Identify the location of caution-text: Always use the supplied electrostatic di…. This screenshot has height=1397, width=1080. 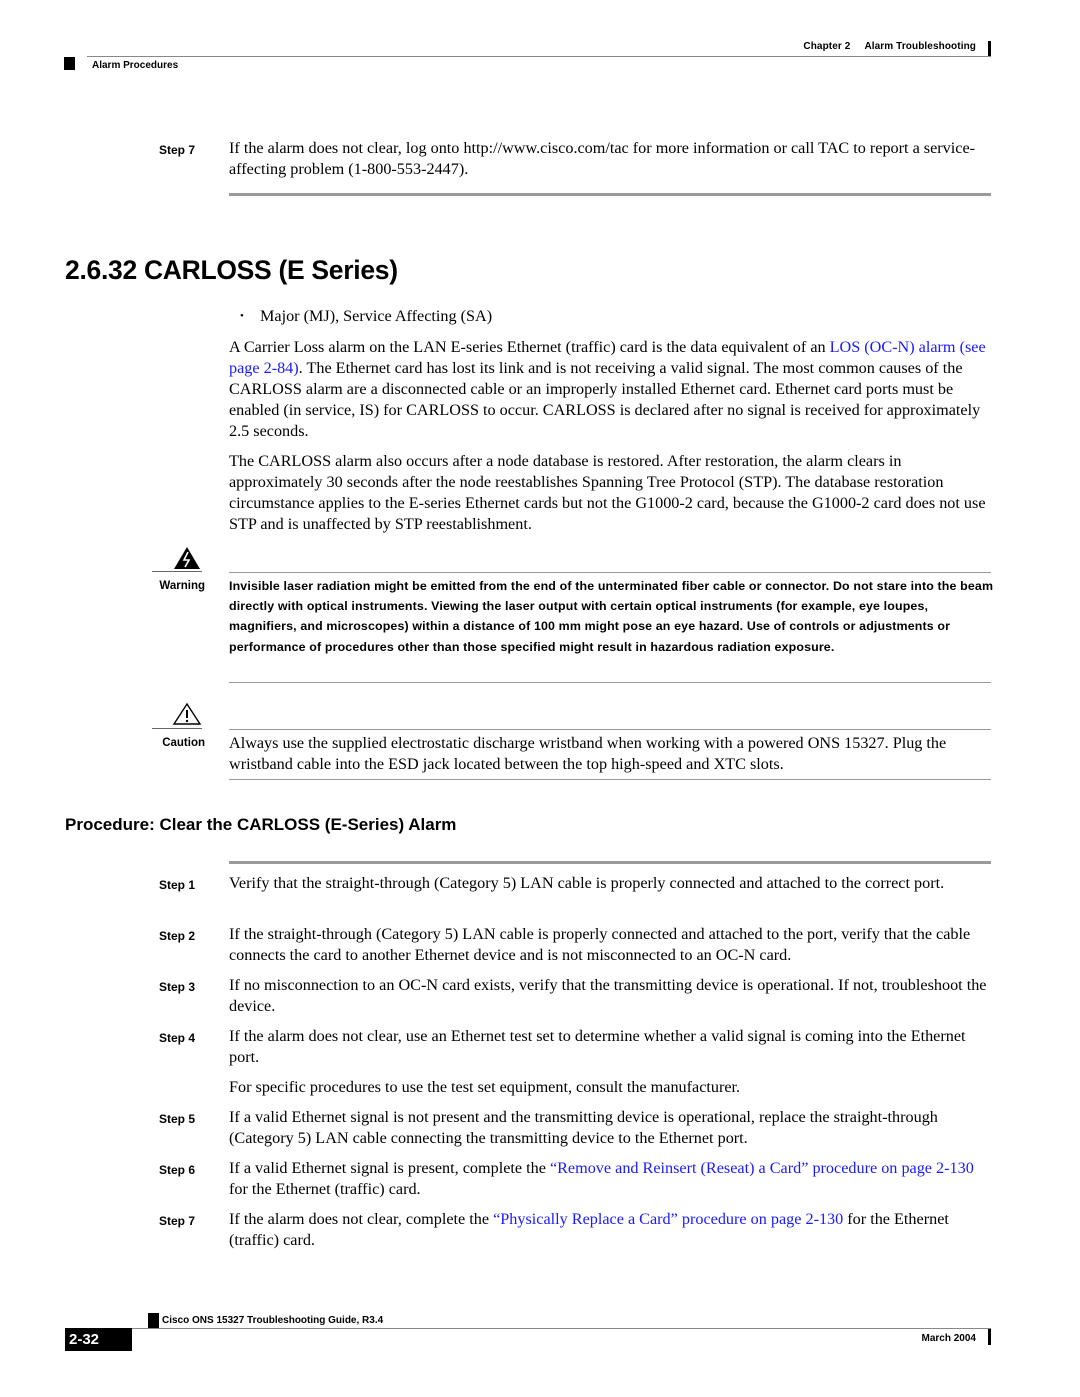
(588, 753).